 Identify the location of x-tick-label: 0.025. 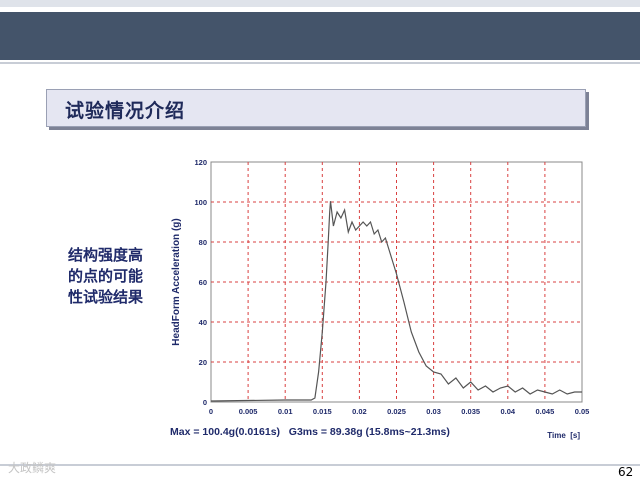
(396, 411).